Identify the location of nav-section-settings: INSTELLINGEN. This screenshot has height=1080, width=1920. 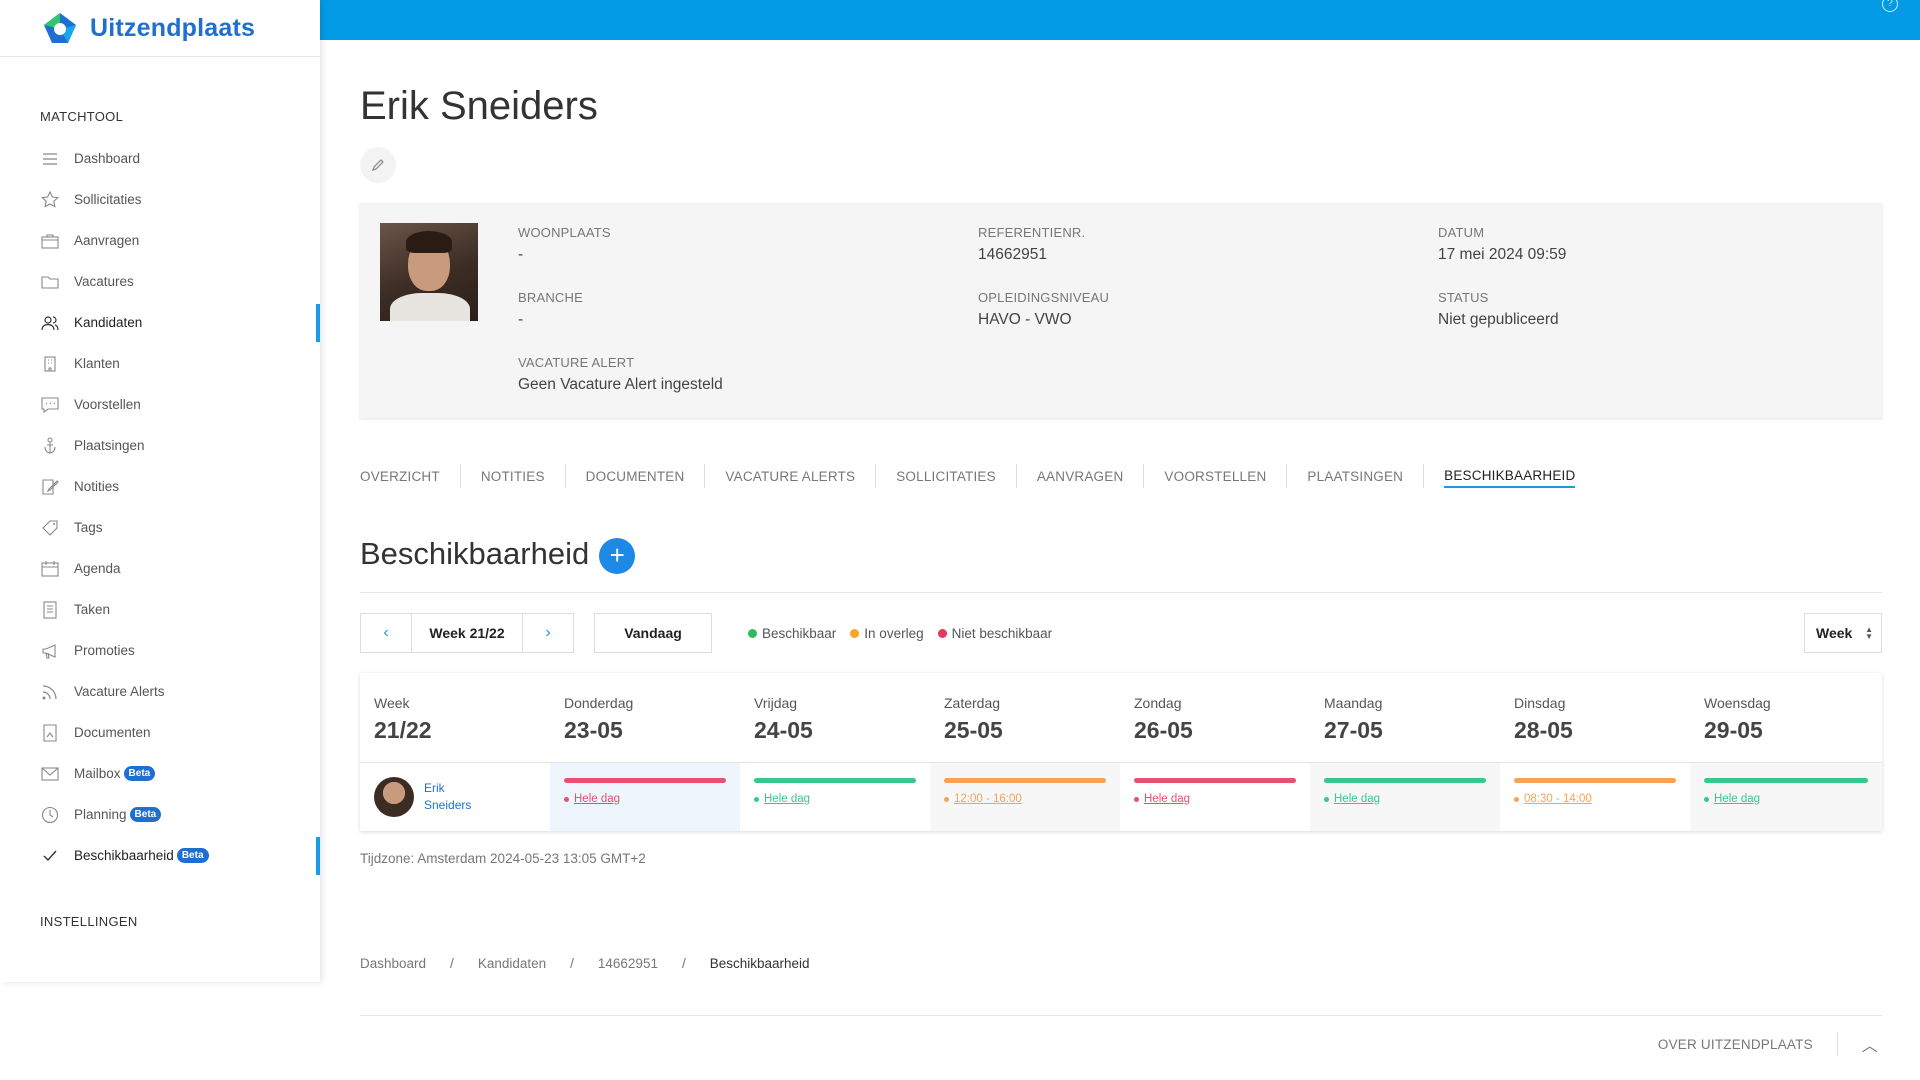
(160, 921).